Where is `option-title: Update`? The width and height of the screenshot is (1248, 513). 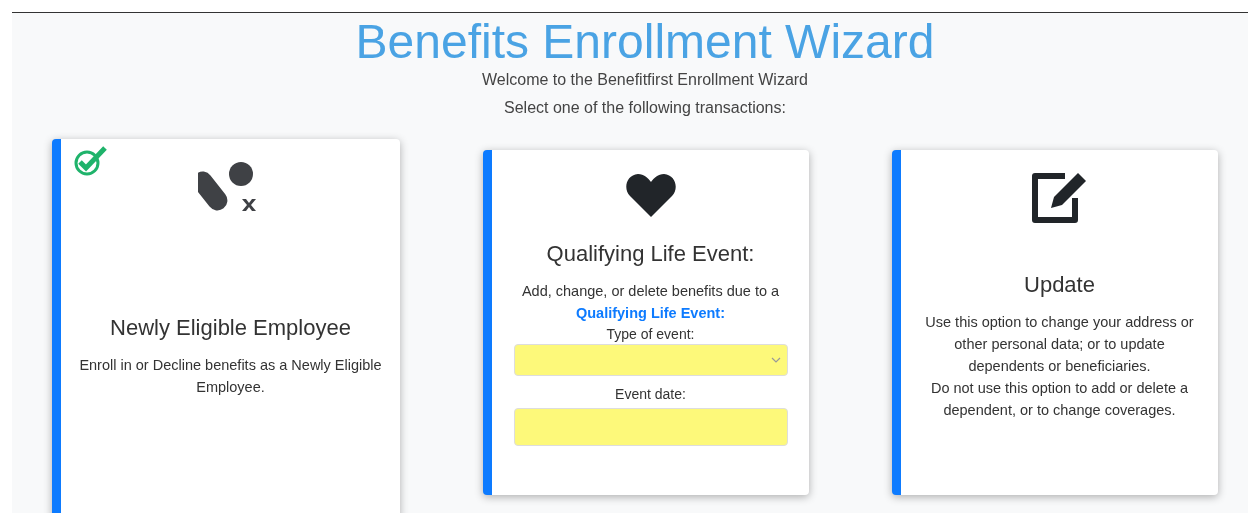 option-title: Update is located at coordinates (1059, 285).